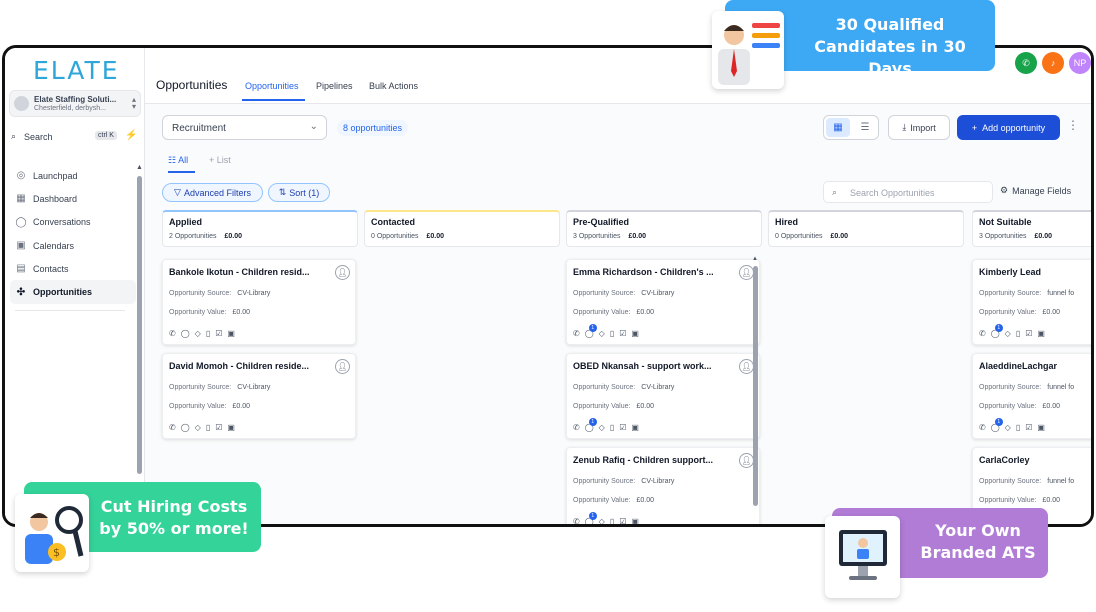 This screenshot has height=612, width=1096. Describe the element at coordinates (623, 387) in the screenshot. I see `card-source-row: Opportunity Source: CV-Library` at that location.